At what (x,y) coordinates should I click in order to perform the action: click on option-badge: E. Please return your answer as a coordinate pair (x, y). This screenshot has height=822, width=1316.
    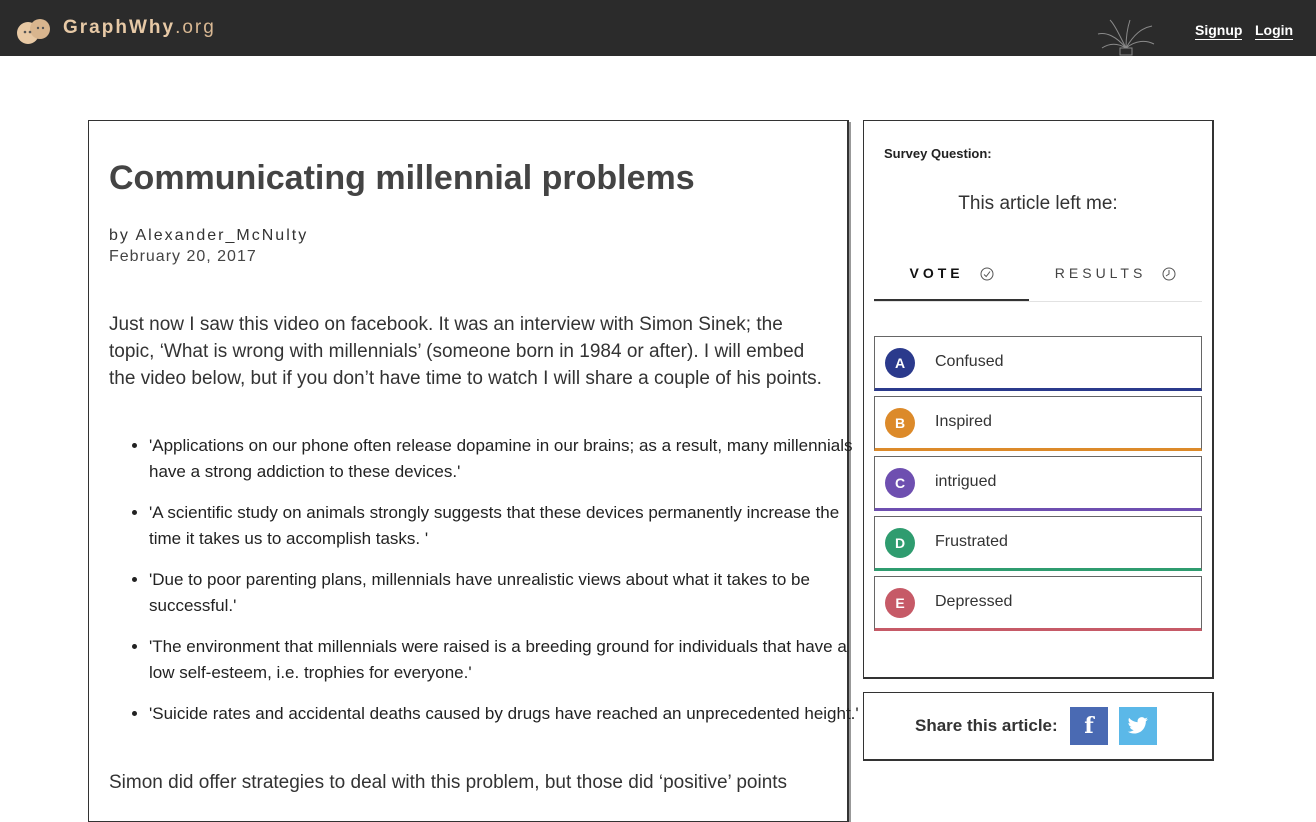
    Looking at the image, I should click on (900, 603).